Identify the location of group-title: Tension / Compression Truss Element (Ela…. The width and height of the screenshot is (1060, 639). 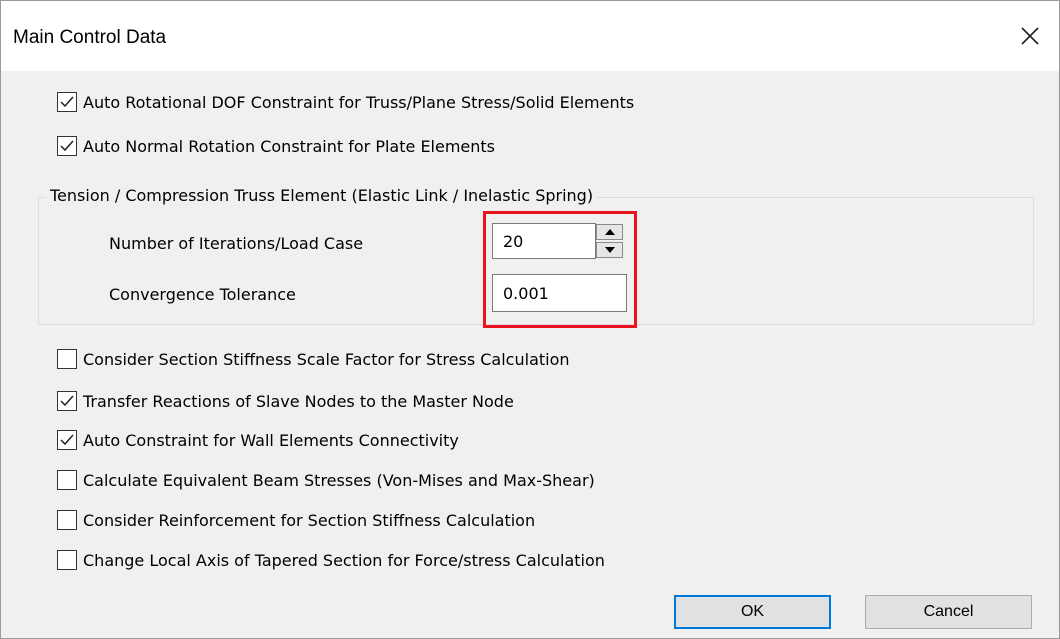
(322, 195).